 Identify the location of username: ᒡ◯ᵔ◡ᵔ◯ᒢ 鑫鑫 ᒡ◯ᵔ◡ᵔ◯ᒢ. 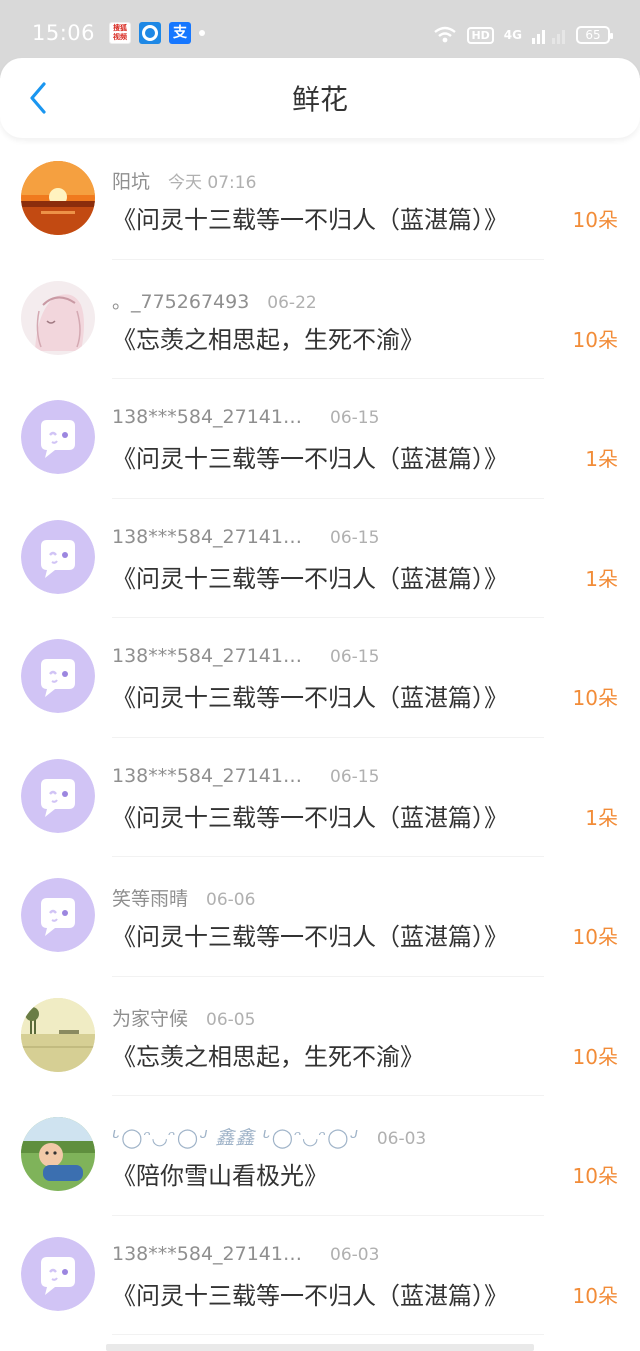
(235, 1136).